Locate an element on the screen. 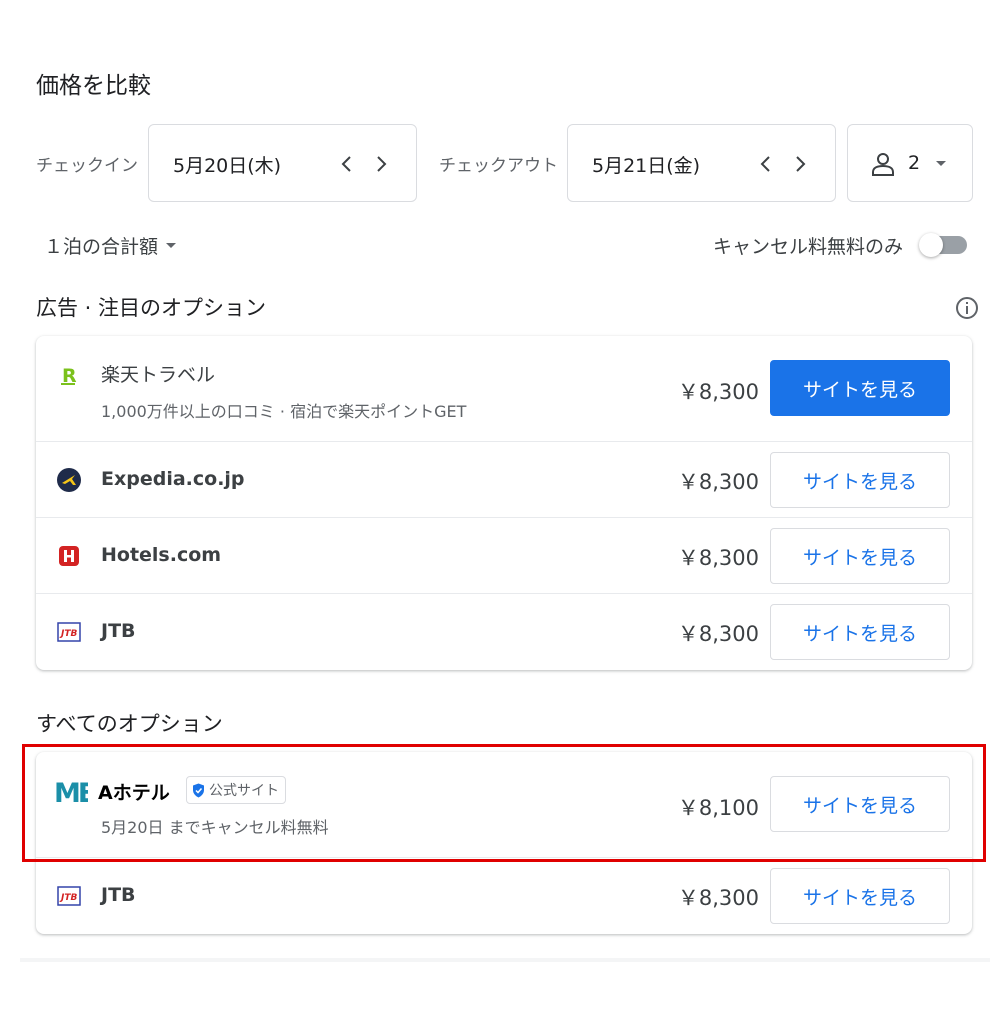 This screenshot has width=1008, height=1021. checkin-label: チェックイン is located at coordinates (87, 166).